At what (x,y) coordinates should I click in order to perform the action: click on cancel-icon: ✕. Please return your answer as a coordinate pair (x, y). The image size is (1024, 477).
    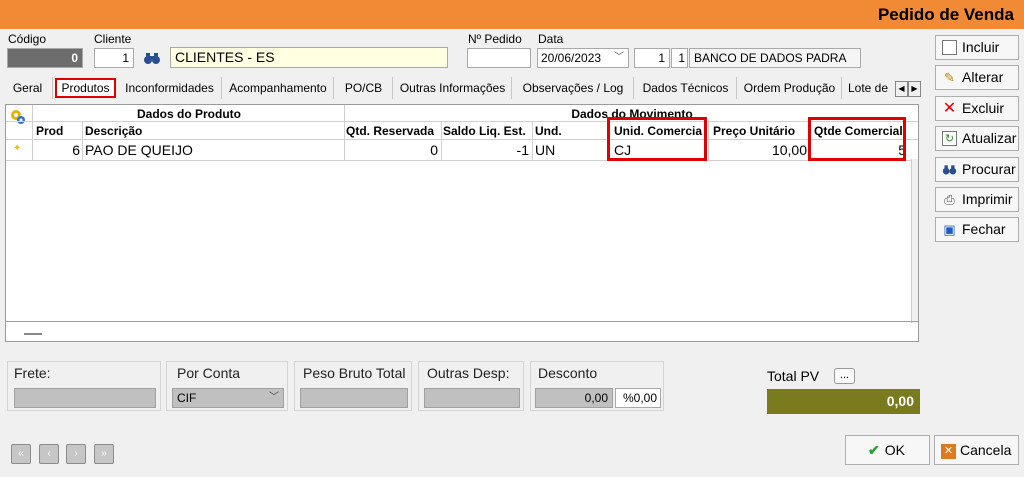
    Looking at the image, I should click on (948, 451).